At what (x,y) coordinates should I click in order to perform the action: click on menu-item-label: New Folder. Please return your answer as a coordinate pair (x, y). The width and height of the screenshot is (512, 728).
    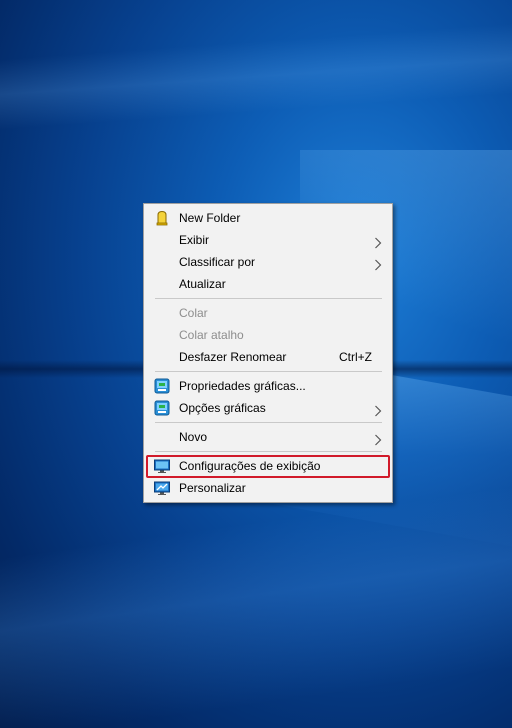
    Looking at the image, I should click on (210, 218).